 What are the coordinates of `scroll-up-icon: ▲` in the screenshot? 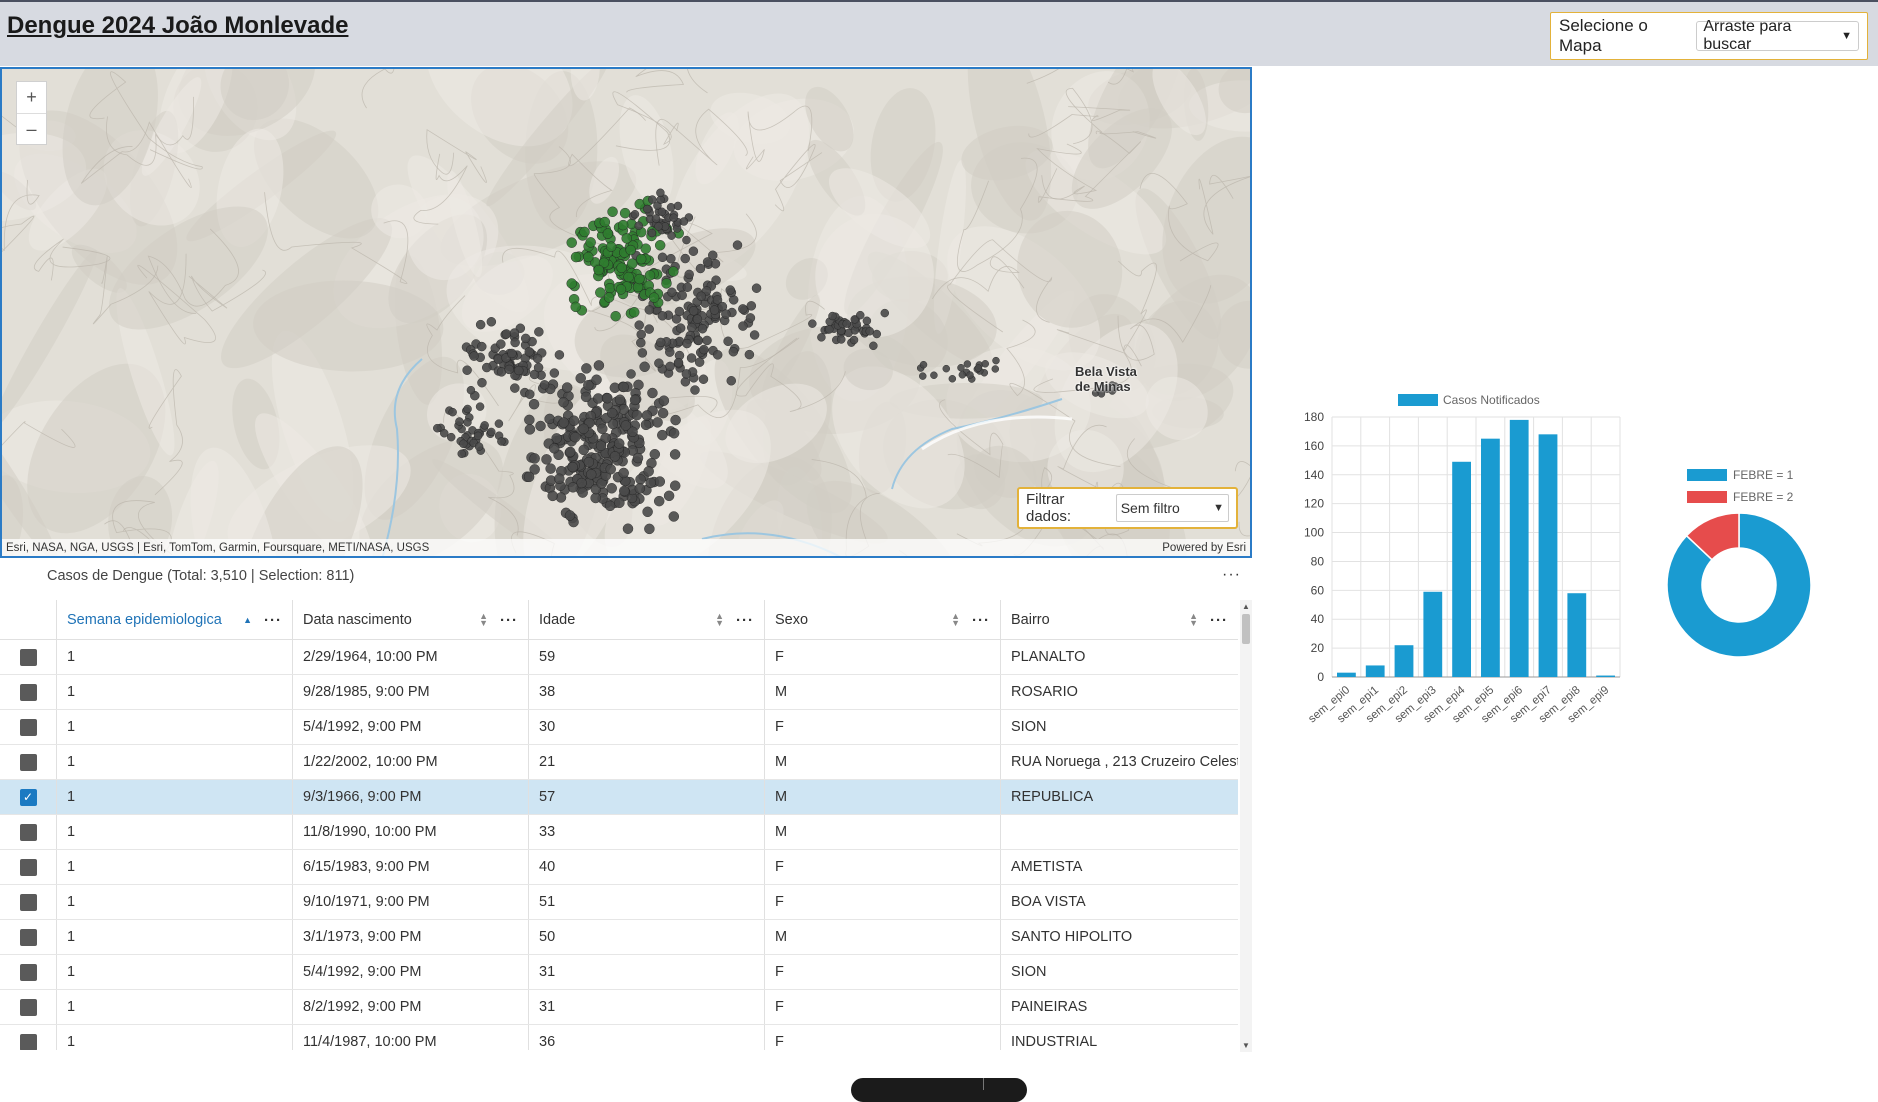 It's located at (1246, 606).